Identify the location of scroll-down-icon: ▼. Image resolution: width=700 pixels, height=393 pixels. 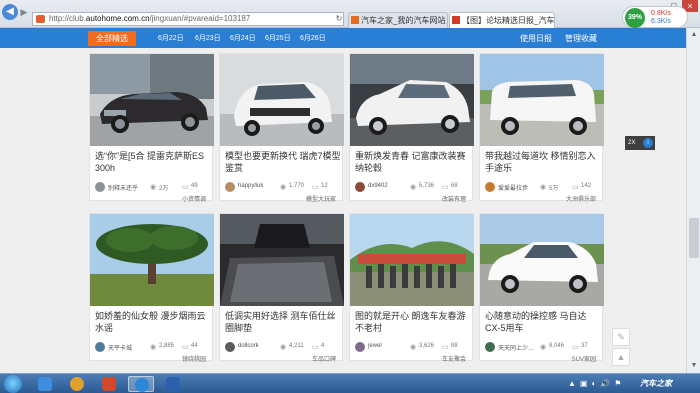
(694, 366).